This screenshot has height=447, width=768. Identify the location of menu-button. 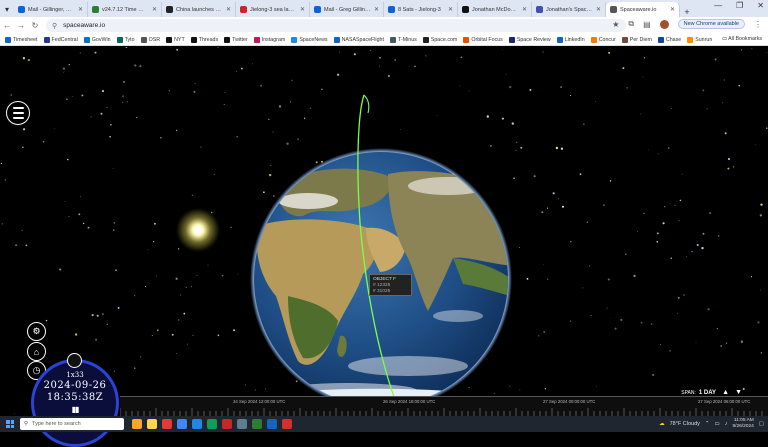
(18, 113).